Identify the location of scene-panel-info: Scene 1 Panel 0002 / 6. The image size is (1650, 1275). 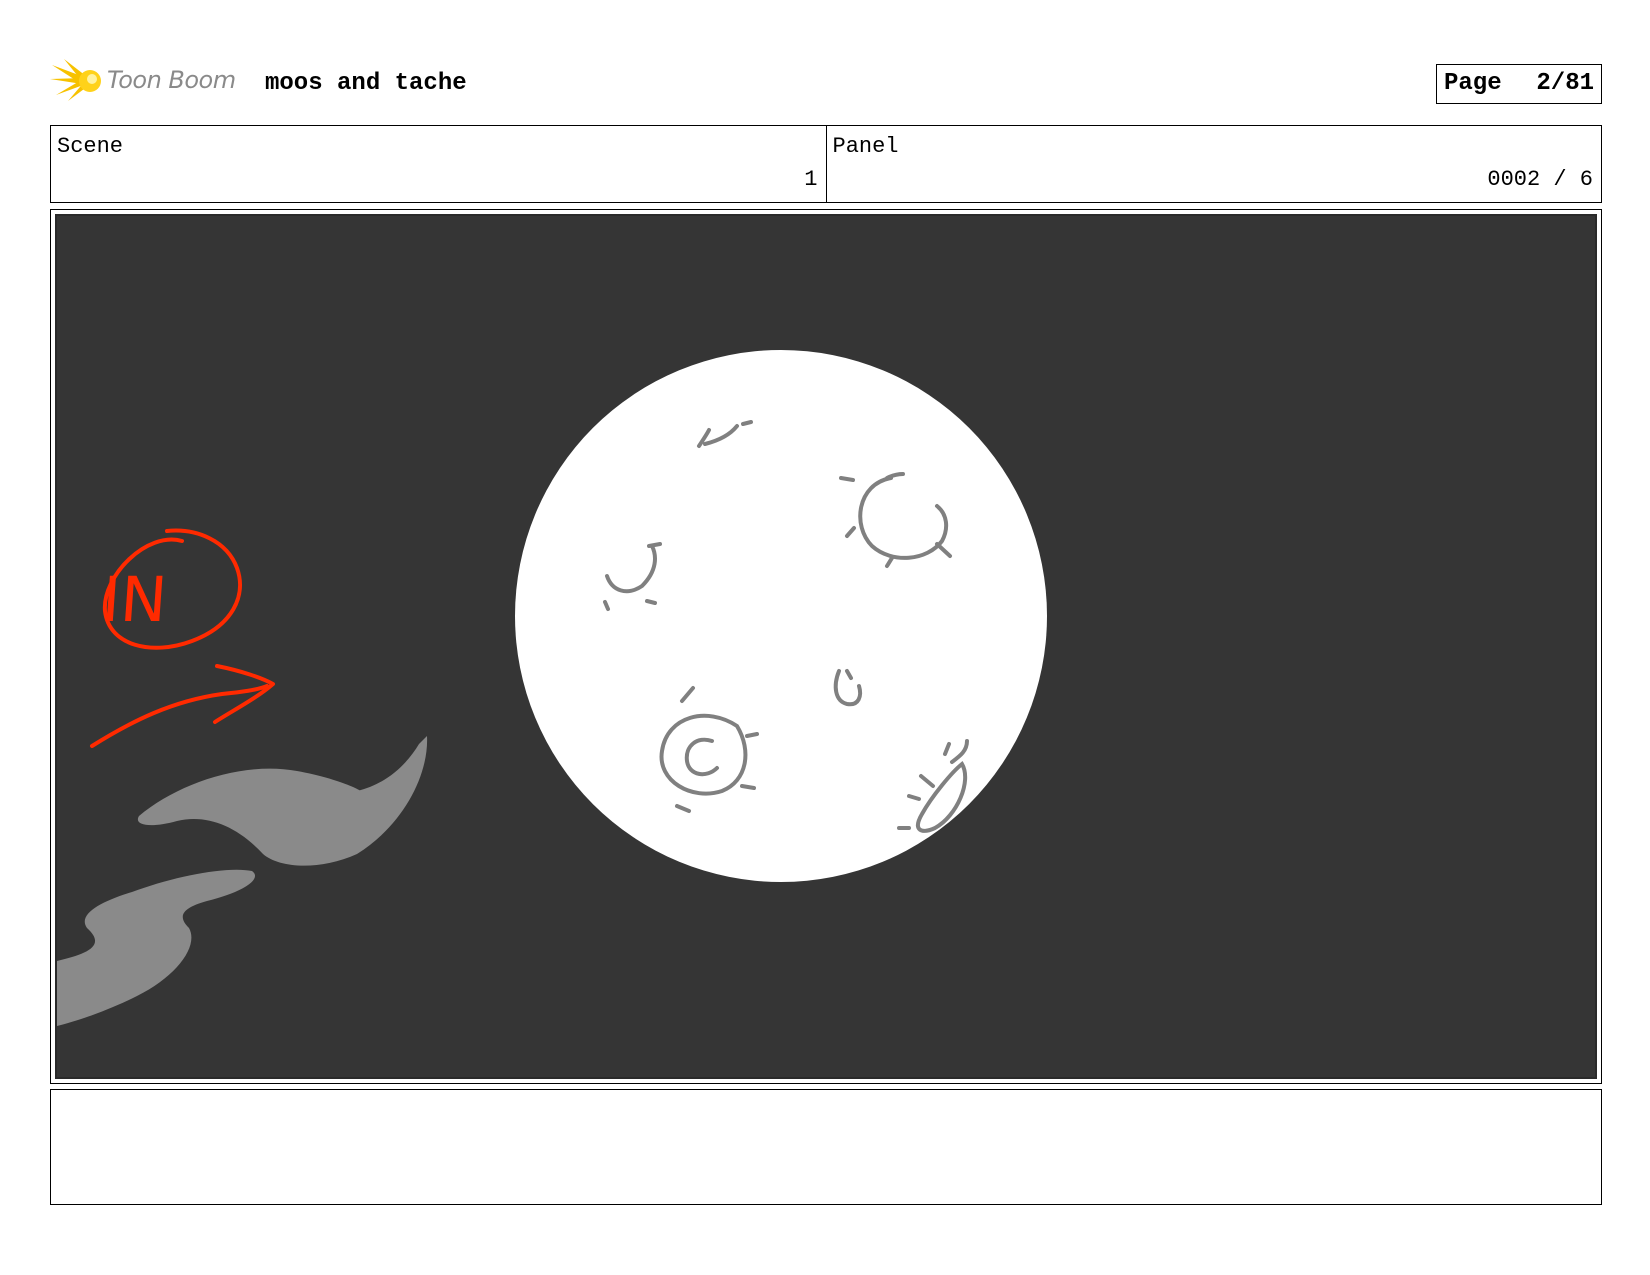
(826, 164).